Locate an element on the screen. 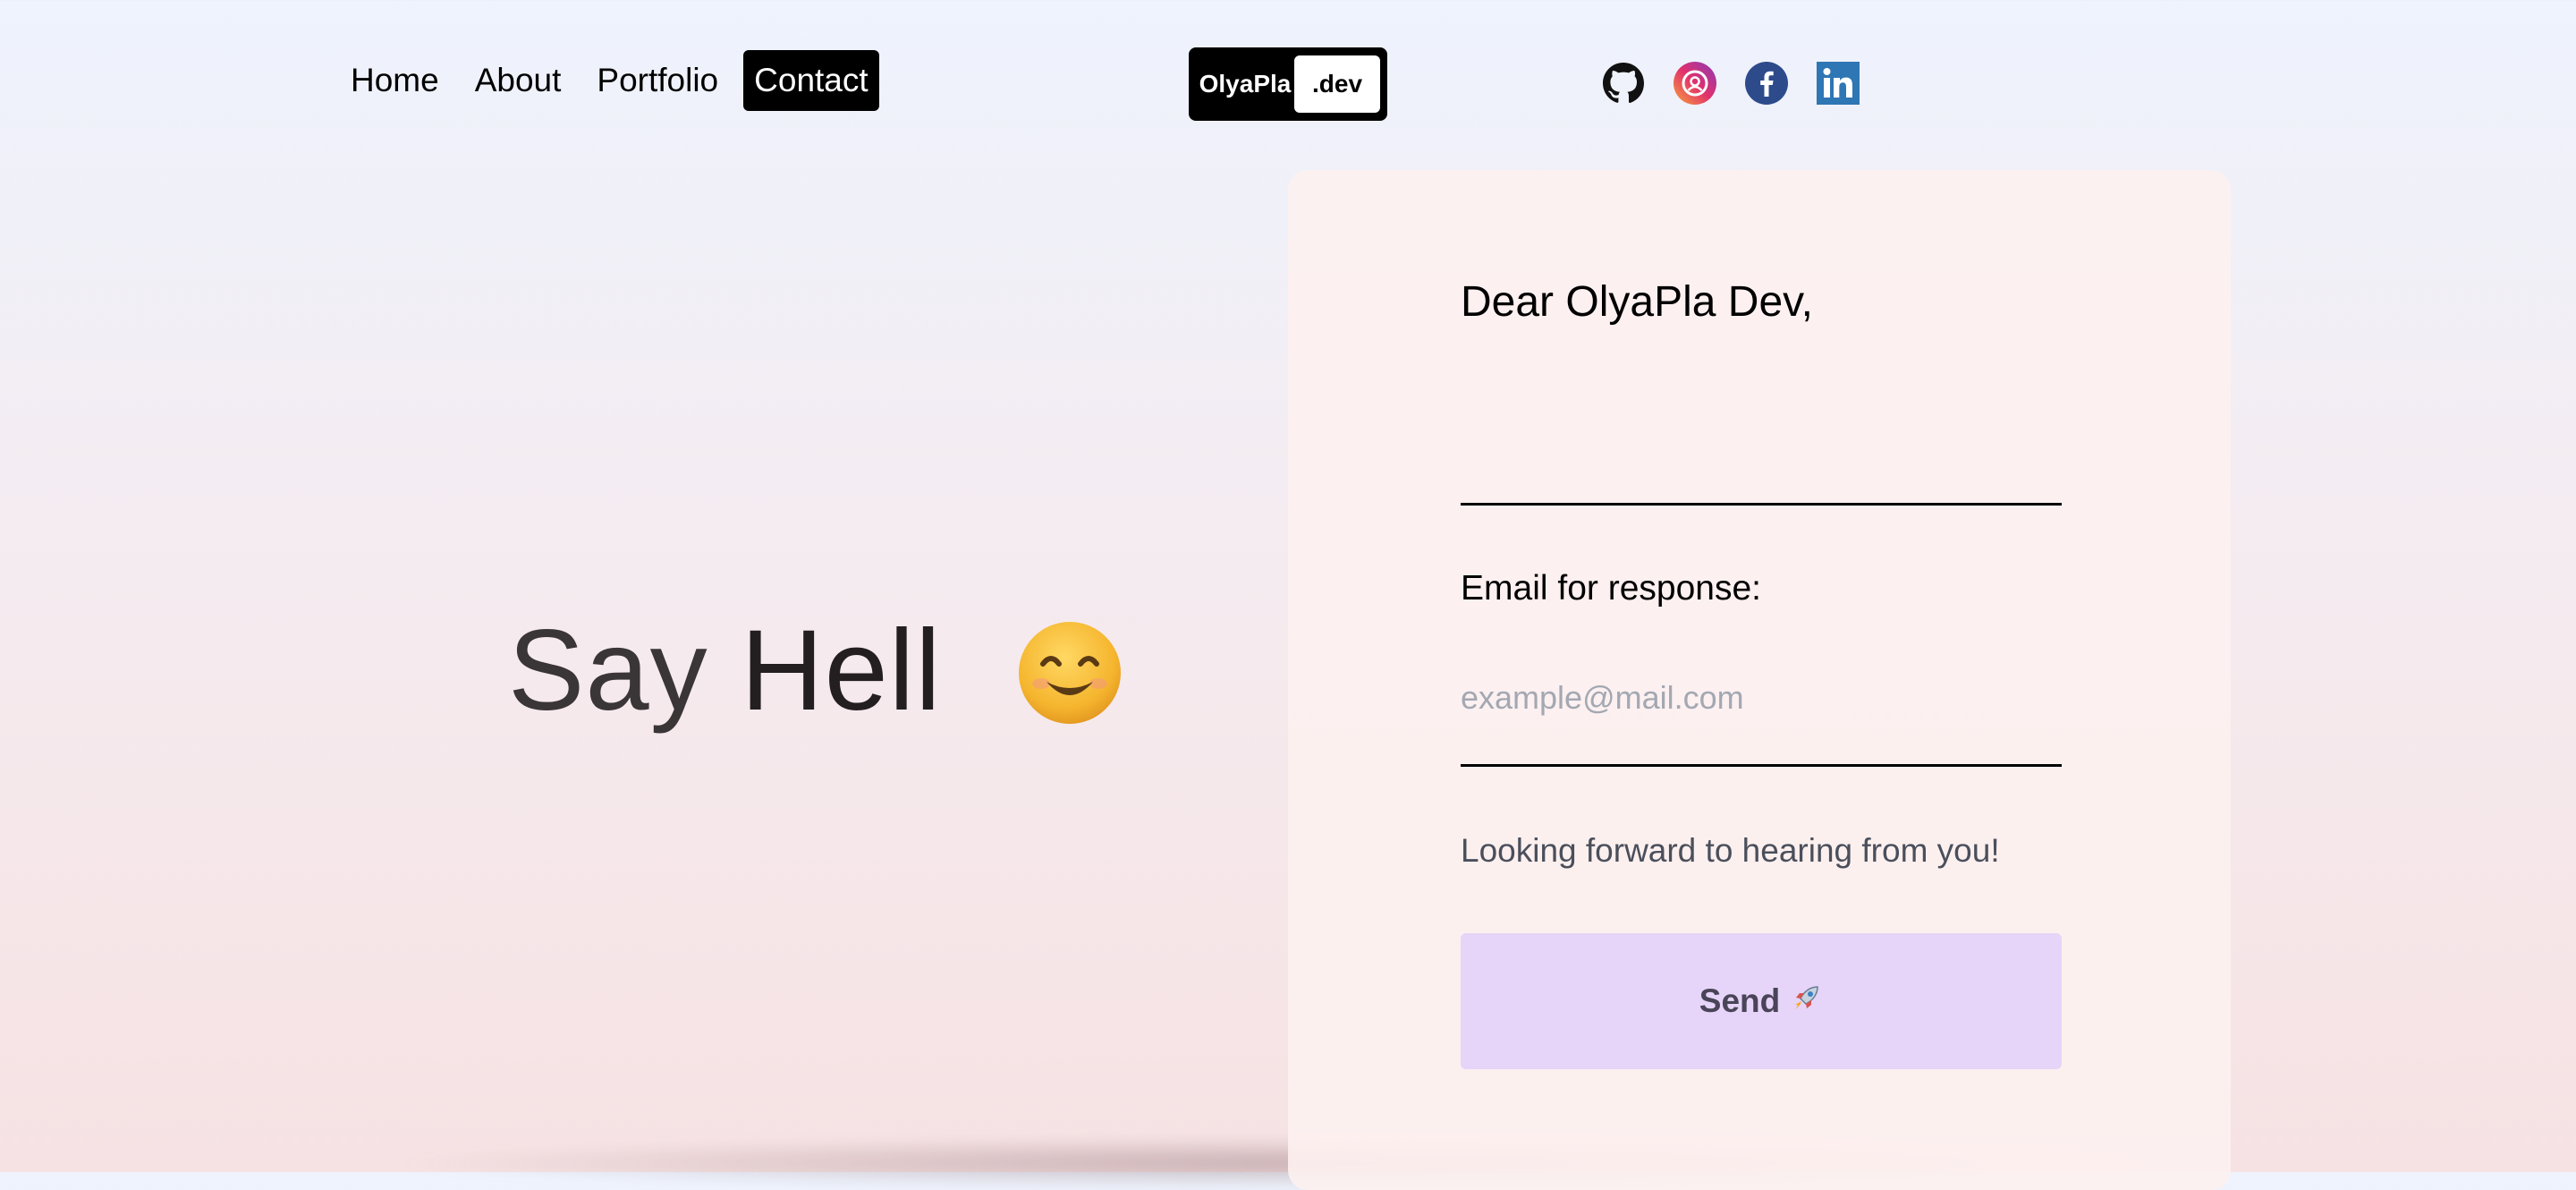  hero-heading: Say Hell is located at coordinates (725, 671).